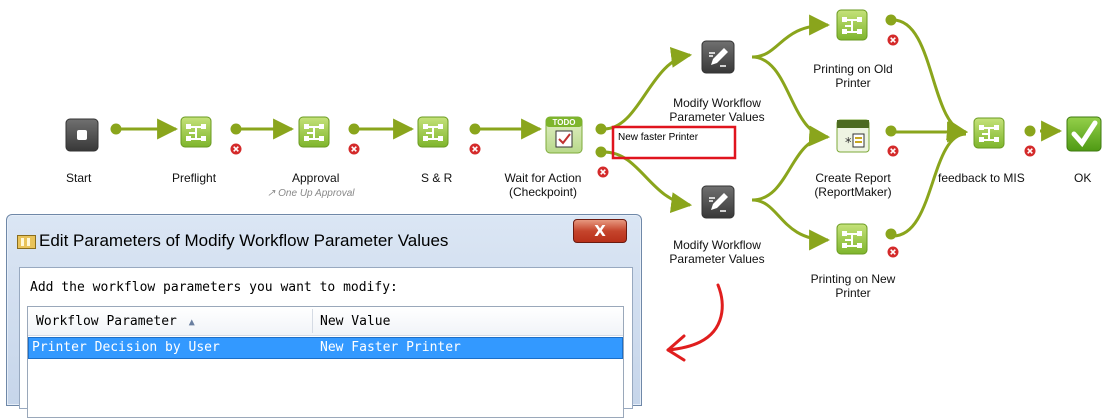  What do you see at coordinates (564, 122) in the screenshot?
I see `todo-badge: TODO` at bounding box center [564, 122].